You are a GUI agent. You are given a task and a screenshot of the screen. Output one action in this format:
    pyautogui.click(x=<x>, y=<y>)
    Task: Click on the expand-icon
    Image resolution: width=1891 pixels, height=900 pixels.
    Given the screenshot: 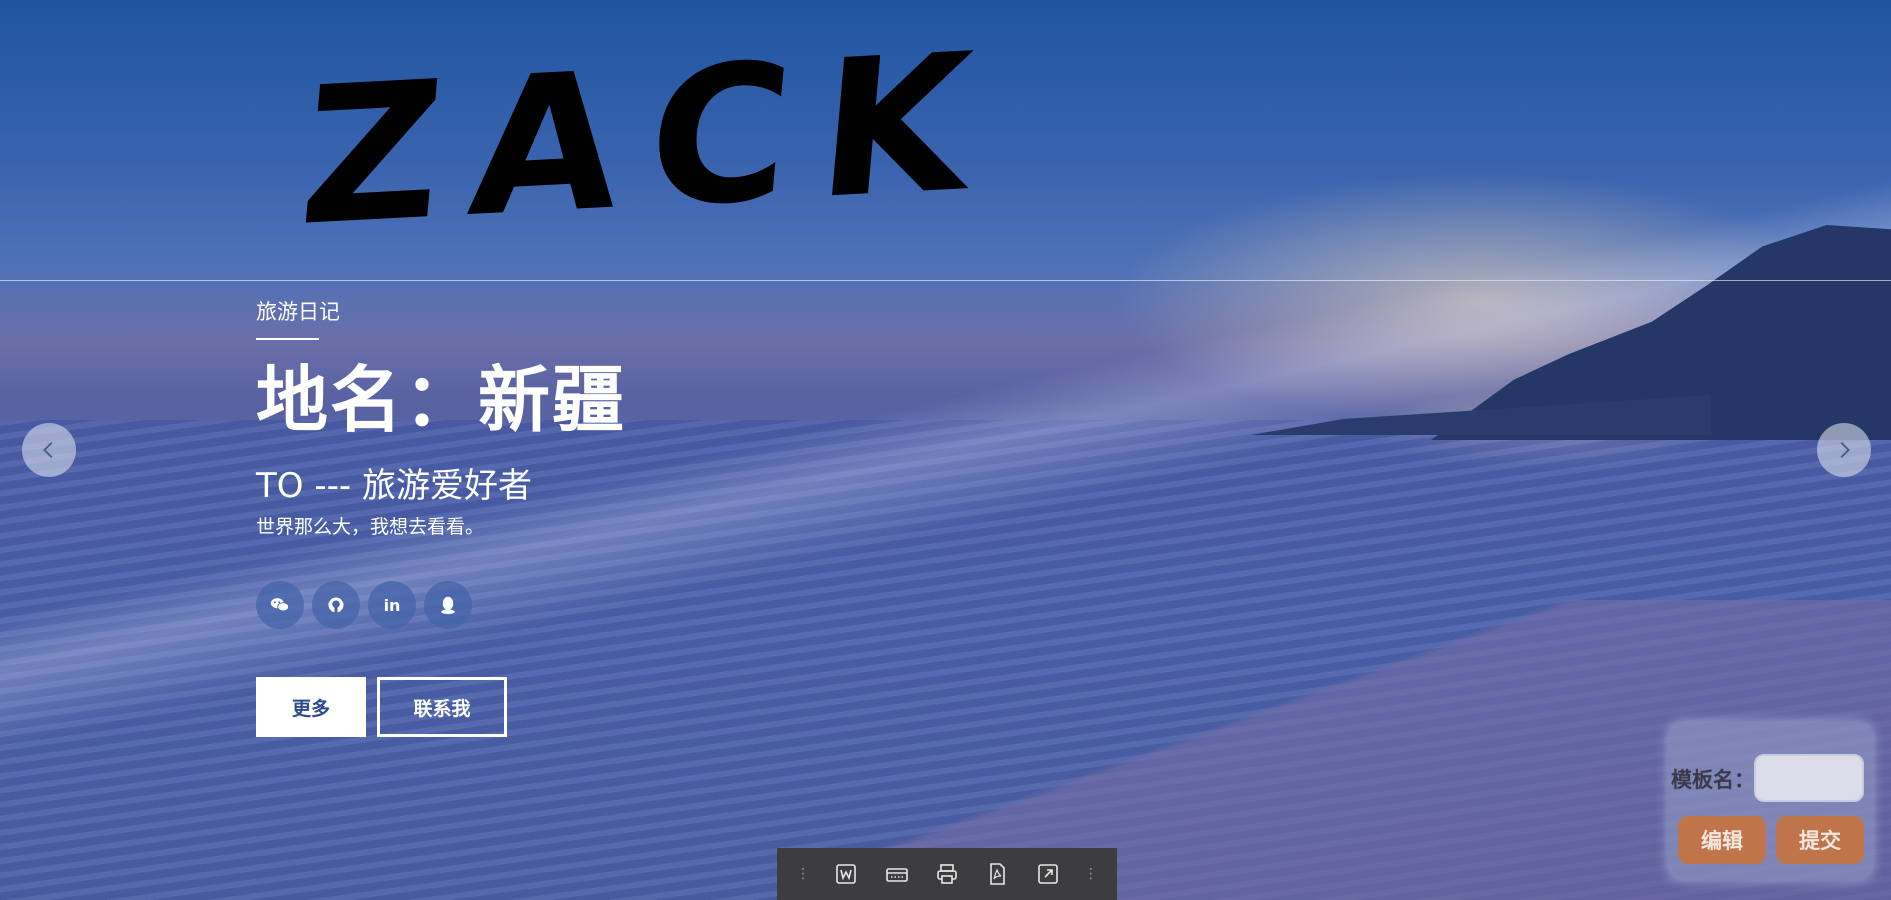 What is the action you would take?
    pyautogui.click(x=1047, y=874)
    